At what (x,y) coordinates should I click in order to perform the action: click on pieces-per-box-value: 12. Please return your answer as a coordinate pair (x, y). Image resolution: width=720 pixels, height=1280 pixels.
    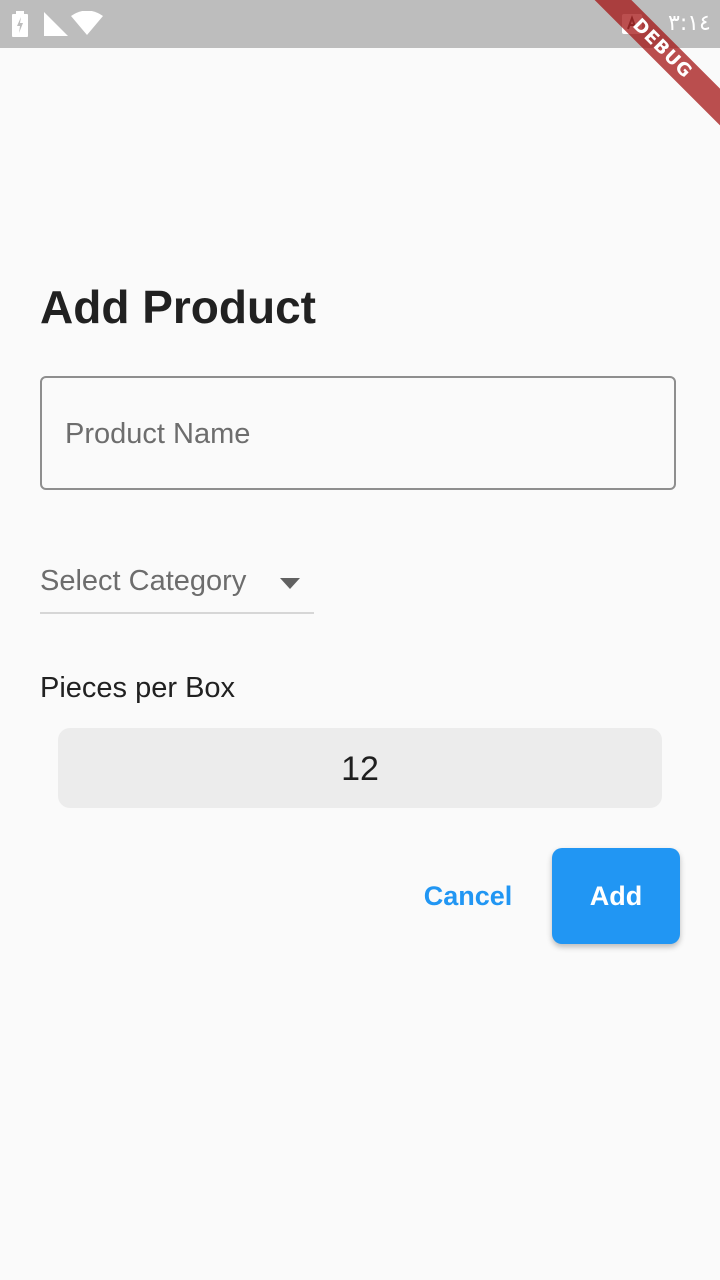
    Looking at the image, I should click on (360, 769).